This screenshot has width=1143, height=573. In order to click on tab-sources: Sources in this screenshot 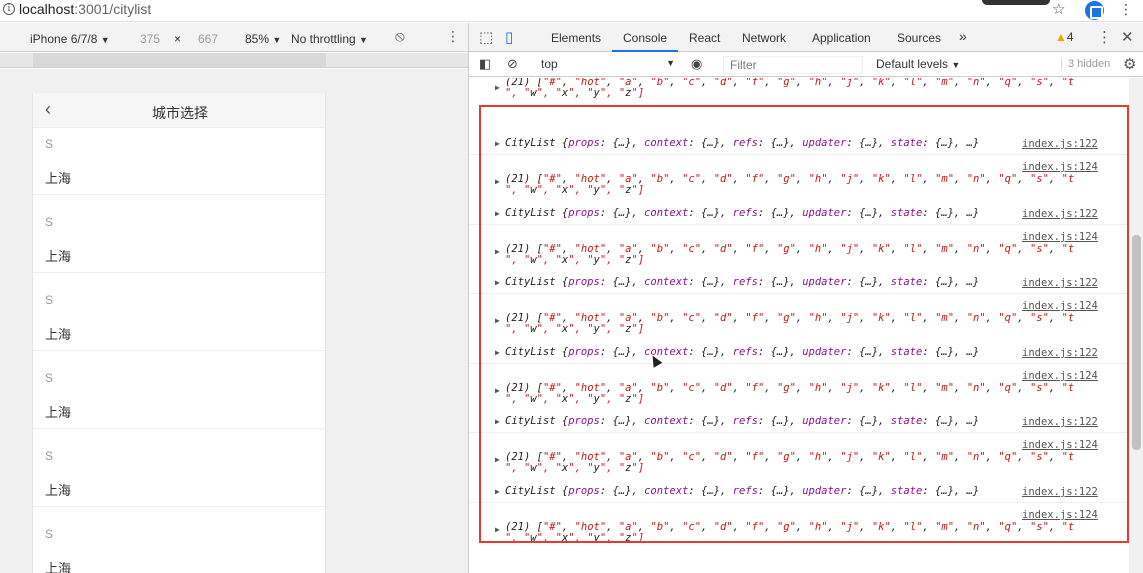, I will do `click(919, 38)`.